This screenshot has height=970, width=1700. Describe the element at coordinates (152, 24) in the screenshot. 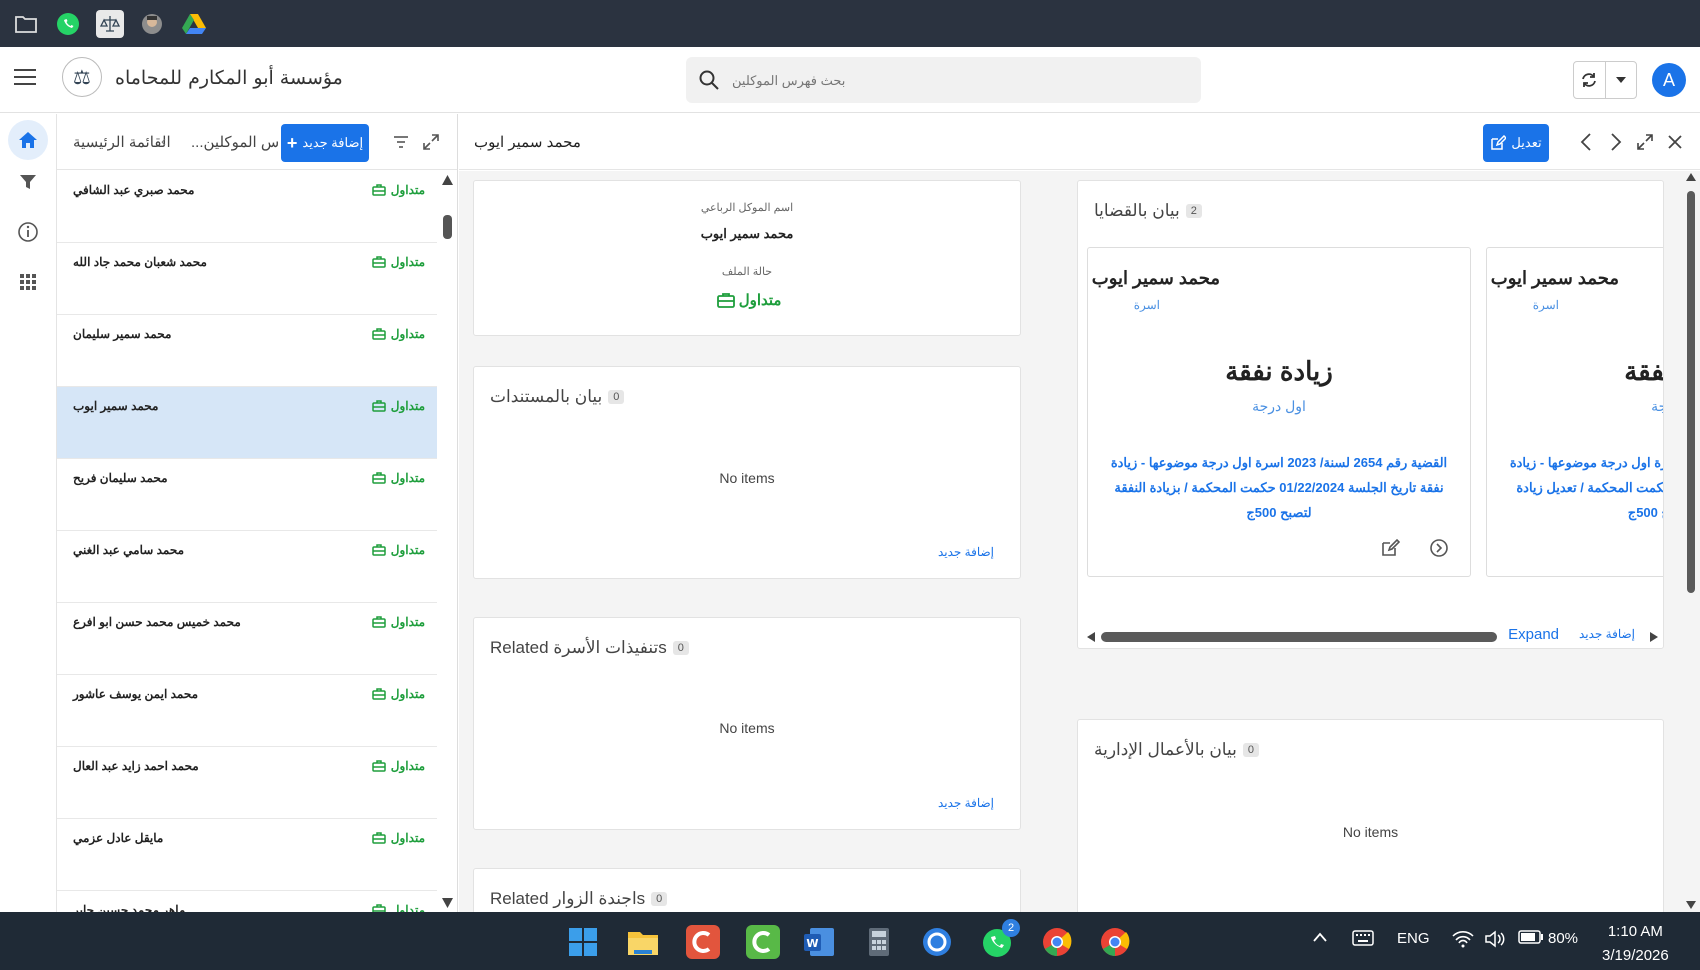

I see `profile-app-icon` at that location.